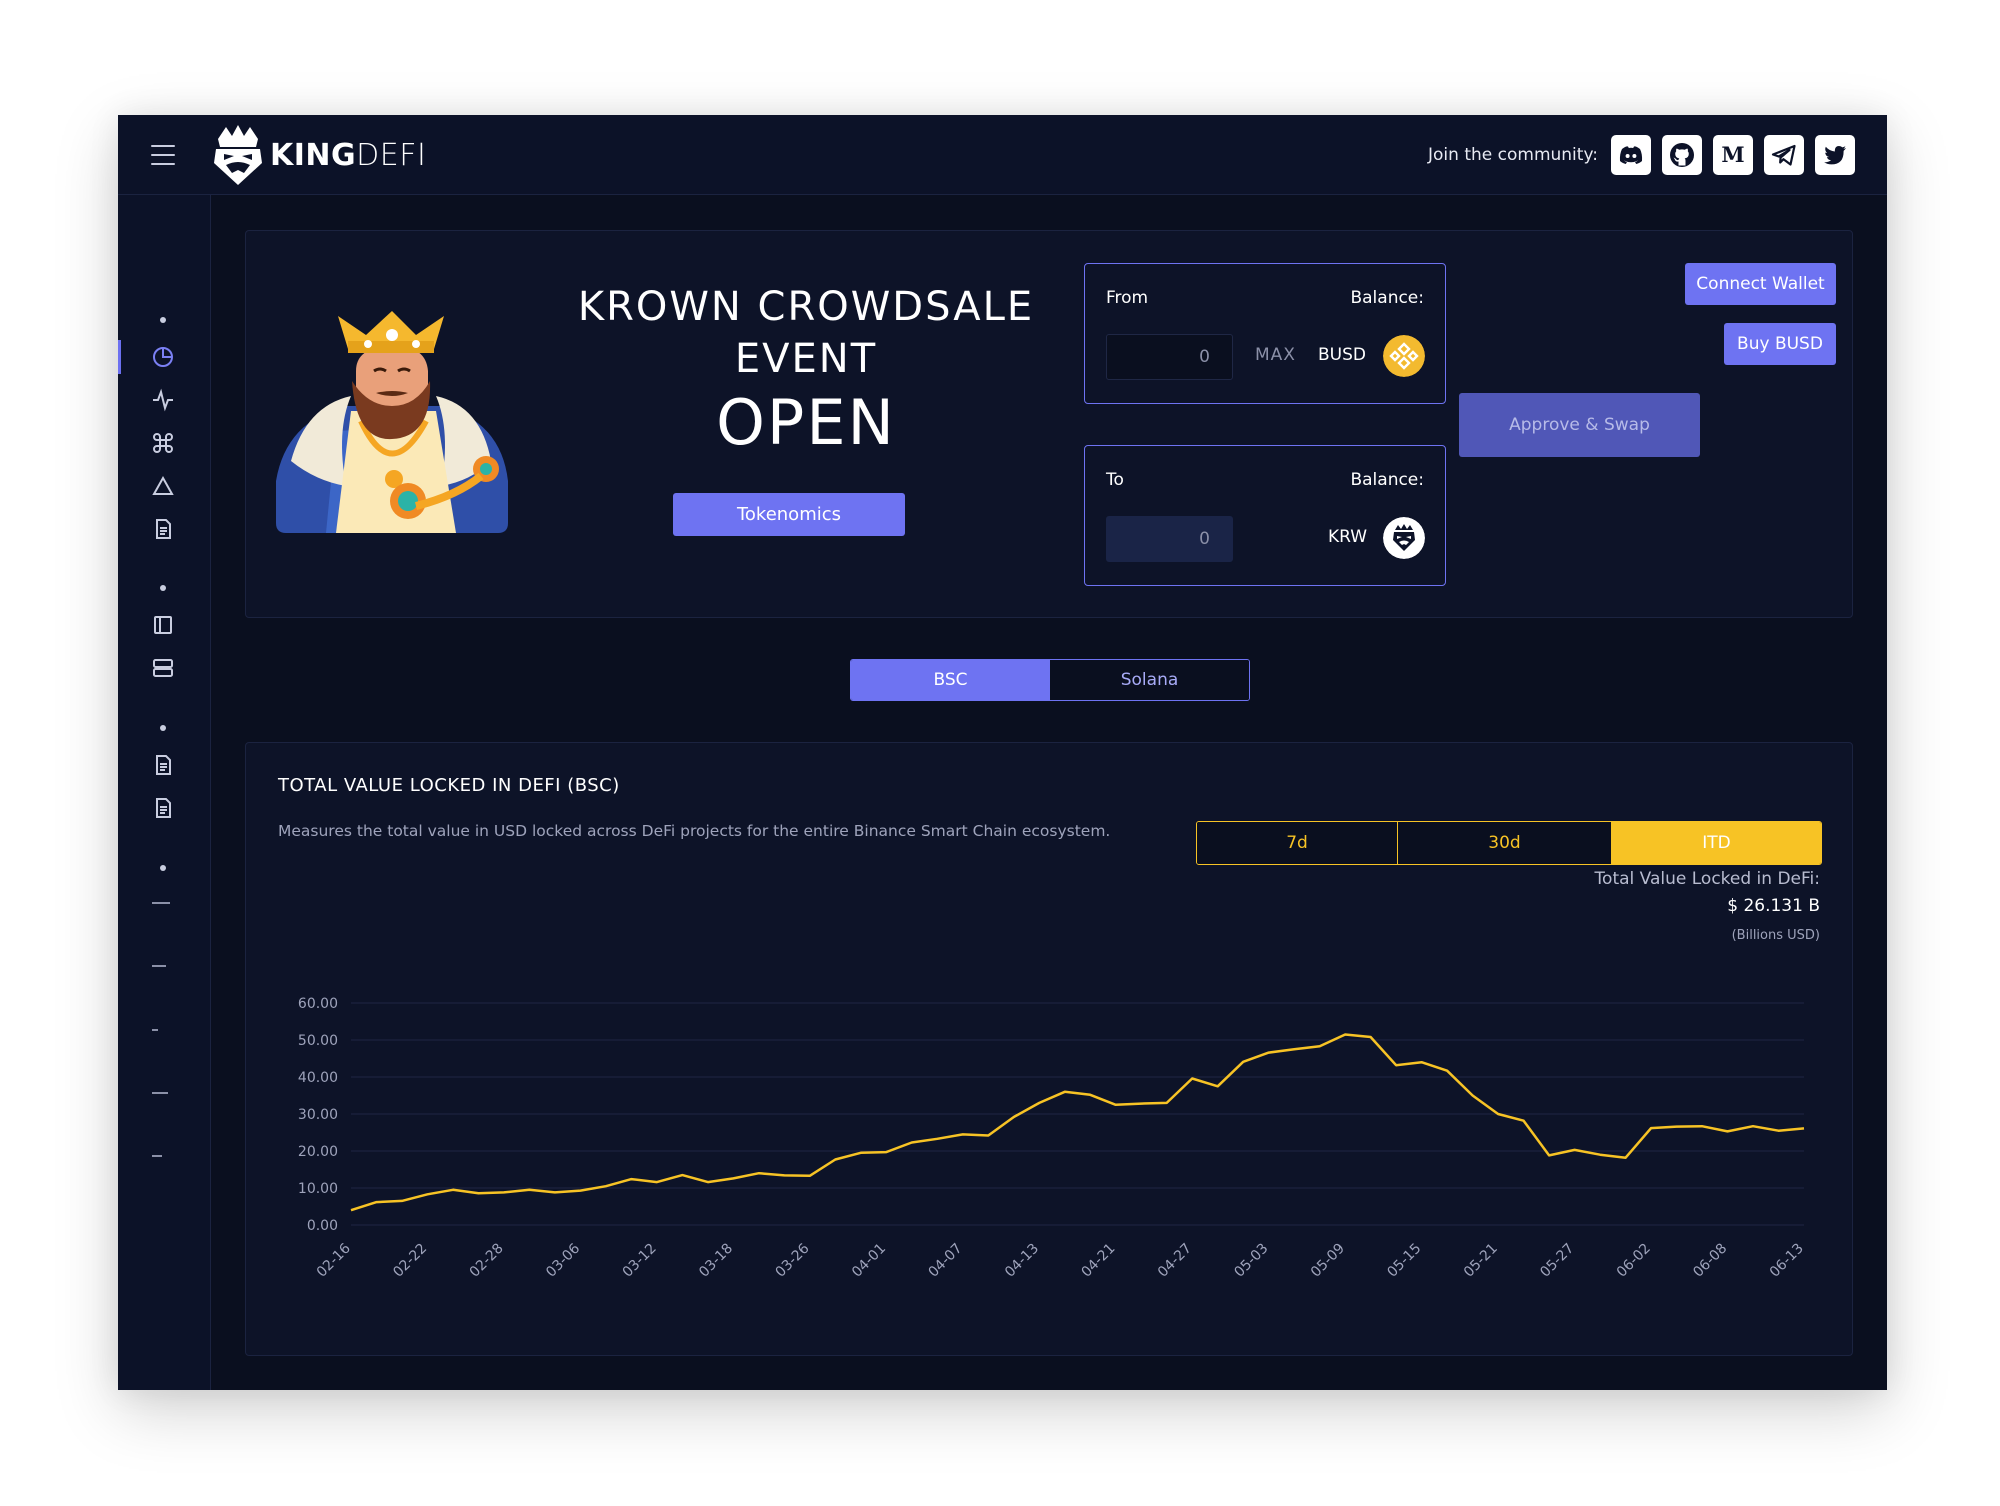 The image size is (2000, 1506). Describe the element at coordinates (318, 1152) in the screenshot. I see `y-tick-label: 20.00` at that location.